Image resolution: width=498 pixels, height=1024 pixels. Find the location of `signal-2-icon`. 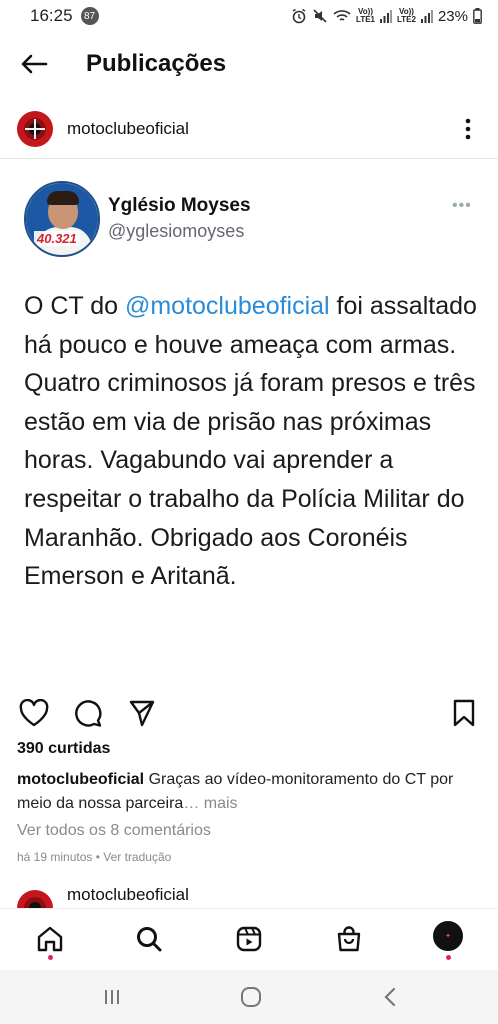

signal-2-icon is located at coordinates (426, 16).